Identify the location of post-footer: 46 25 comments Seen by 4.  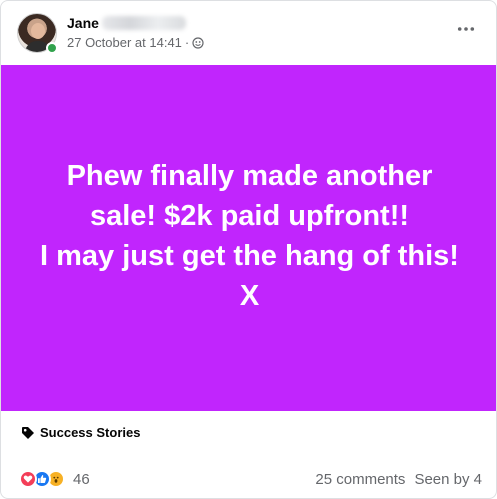
(248, 479).